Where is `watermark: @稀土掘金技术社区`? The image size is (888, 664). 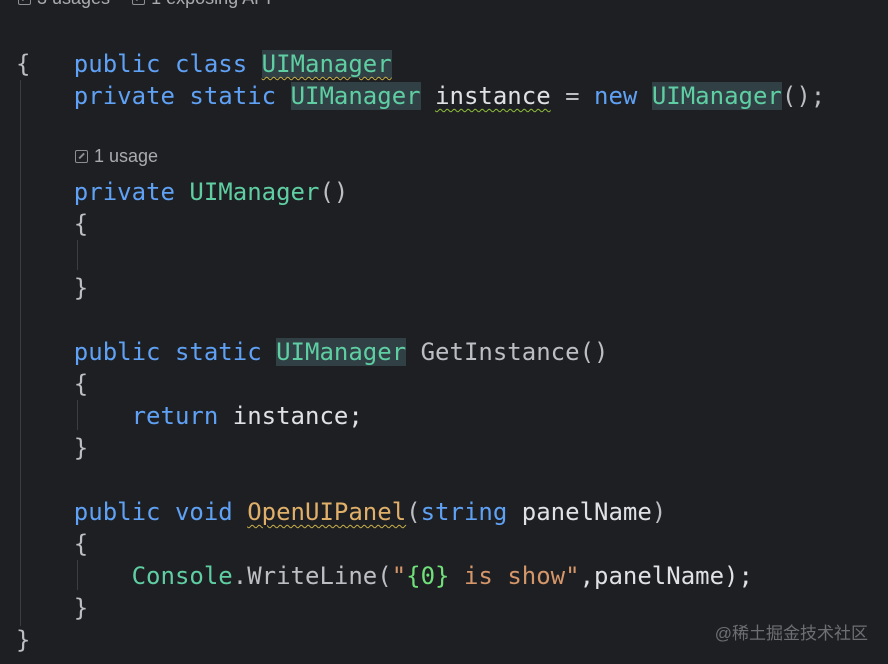 watermark: @稀土掘金技术社区 is located at coordinates (791, 633).